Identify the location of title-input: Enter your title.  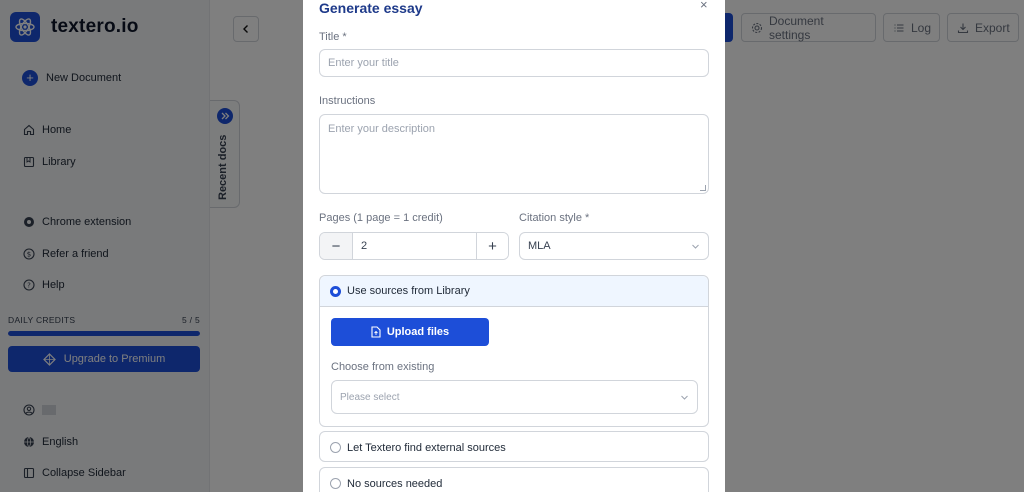
(514, 63).